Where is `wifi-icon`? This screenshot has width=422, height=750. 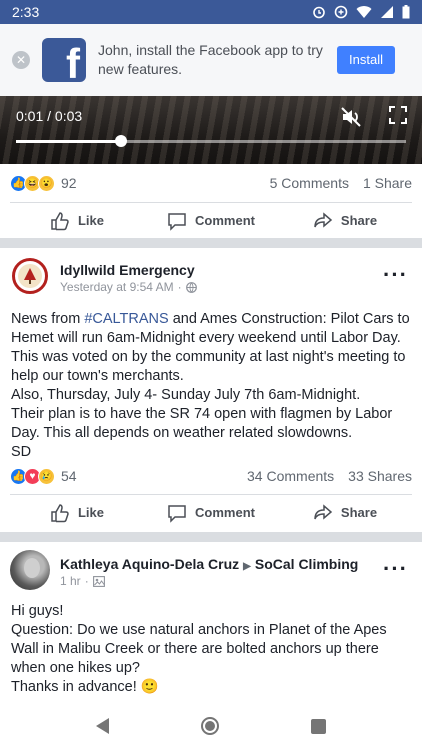 wifi-icon is located at coordinates (364, 12).